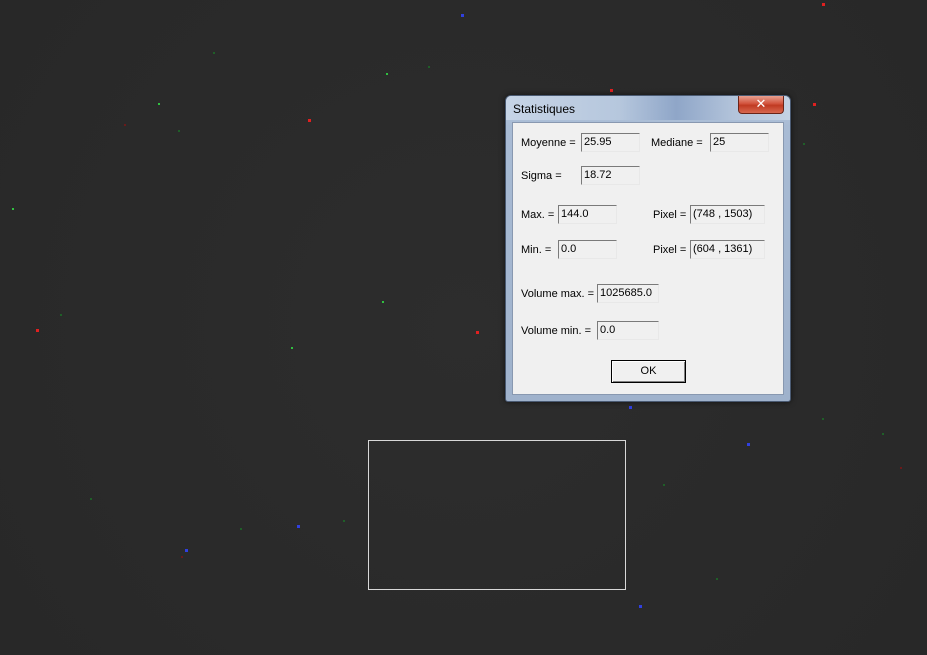  I want to click on max-field: 144.0, so click(587, 214).